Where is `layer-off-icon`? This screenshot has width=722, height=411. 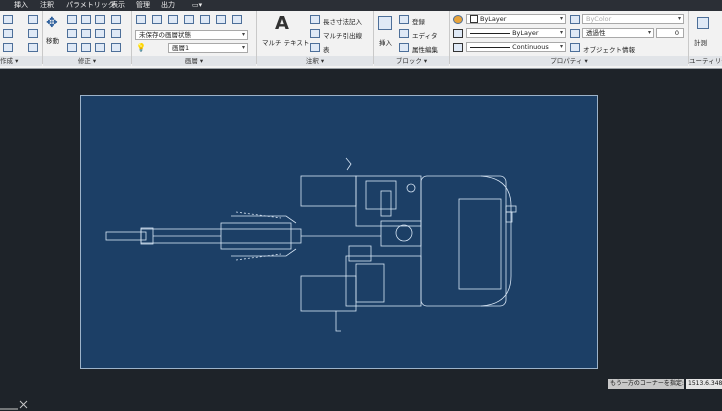
layer-off-icon is located at coordinates (157, 19).